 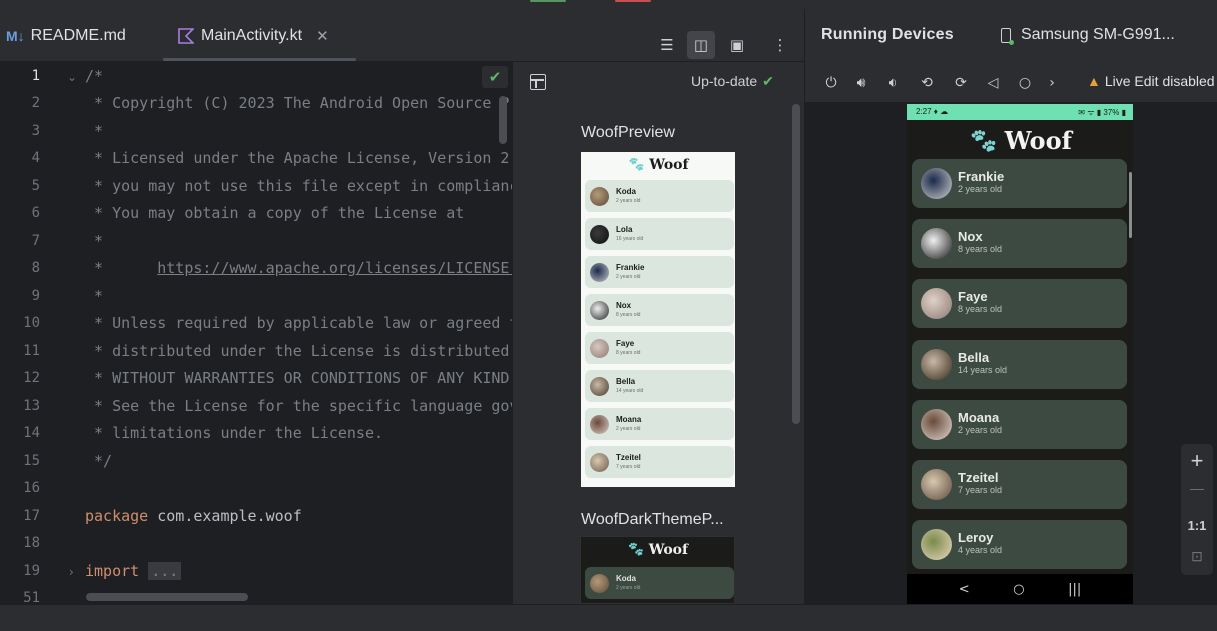 What do you see at coordinates (1019, 545) in the screenshot?
I see `dog-card: Leroy 4 years old` at bounding box center [1019, 545].